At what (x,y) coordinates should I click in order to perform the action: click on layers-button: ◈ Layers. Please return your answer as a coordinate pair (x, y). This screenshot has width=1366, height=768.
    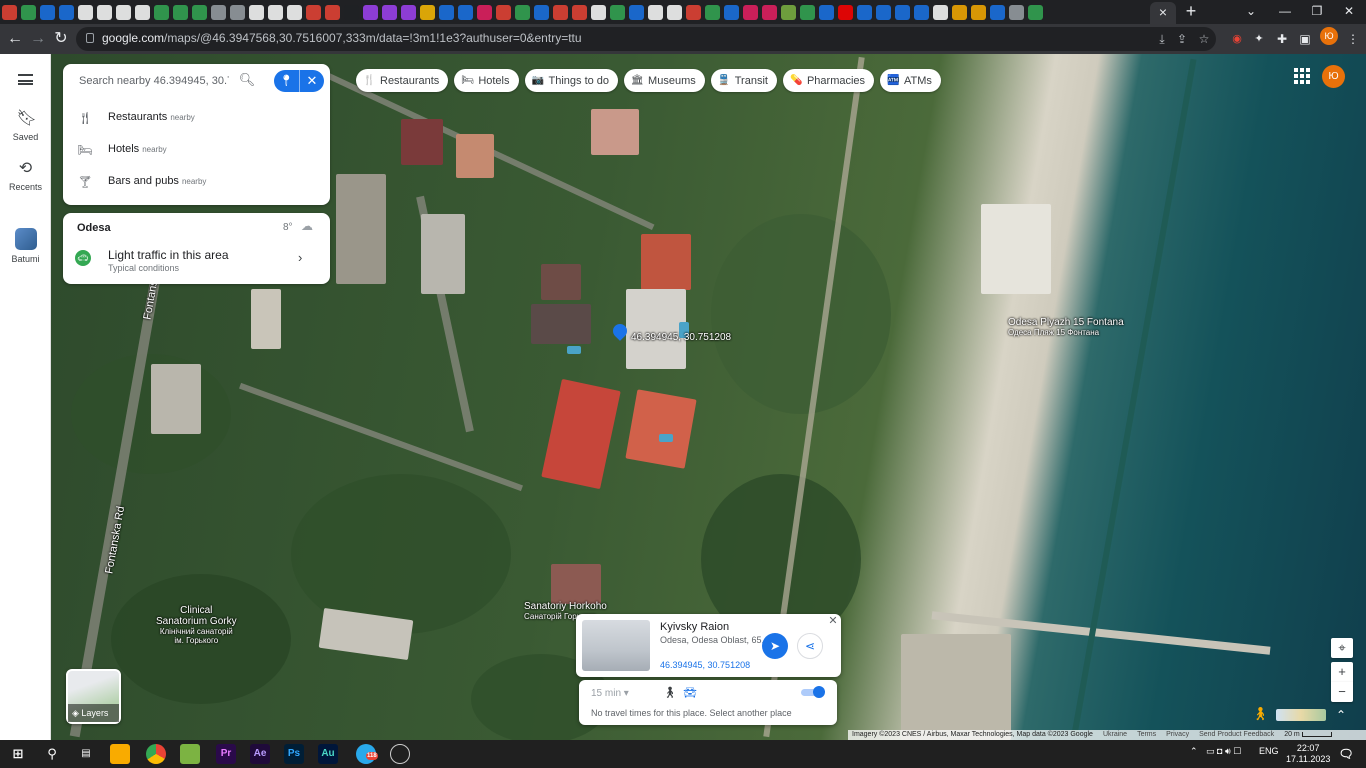
    Looking at the image, I should click on (93, 696).